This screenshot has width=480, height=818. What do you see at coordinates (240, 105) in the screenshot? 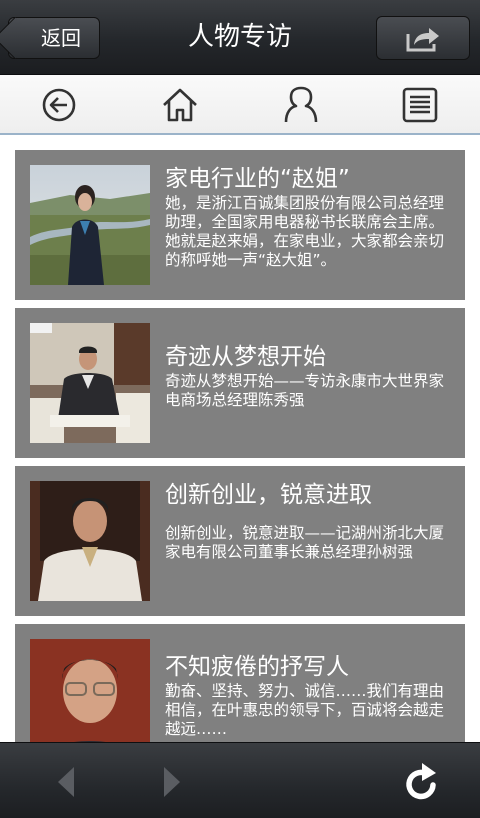
I see `toolbar` at bounding box center [240, 105].